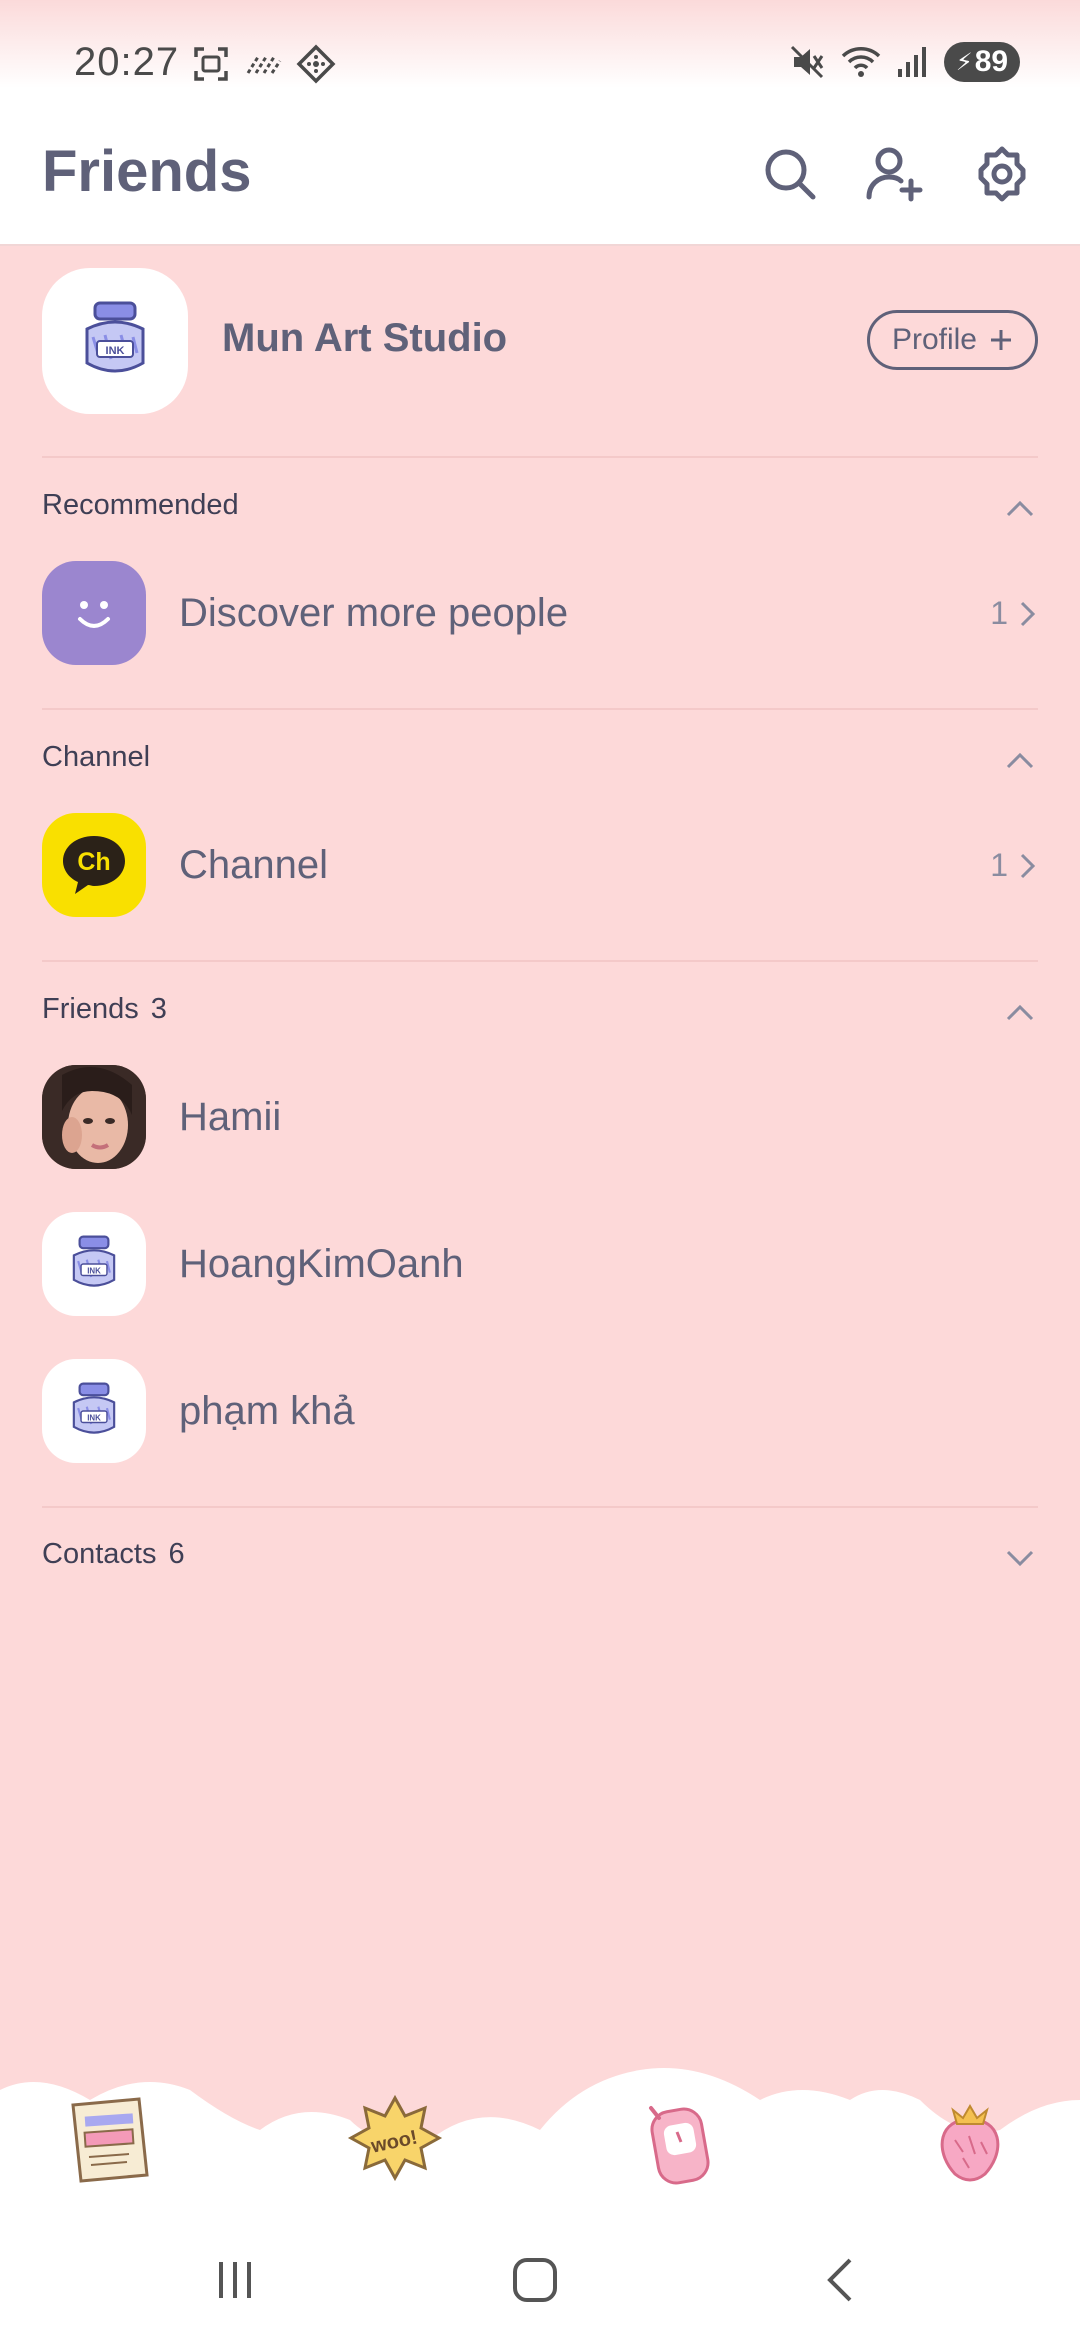  What do you see at coordinates (264, 65) in the screenshot?
I see `data-icon` at bounding box center [264, 65].